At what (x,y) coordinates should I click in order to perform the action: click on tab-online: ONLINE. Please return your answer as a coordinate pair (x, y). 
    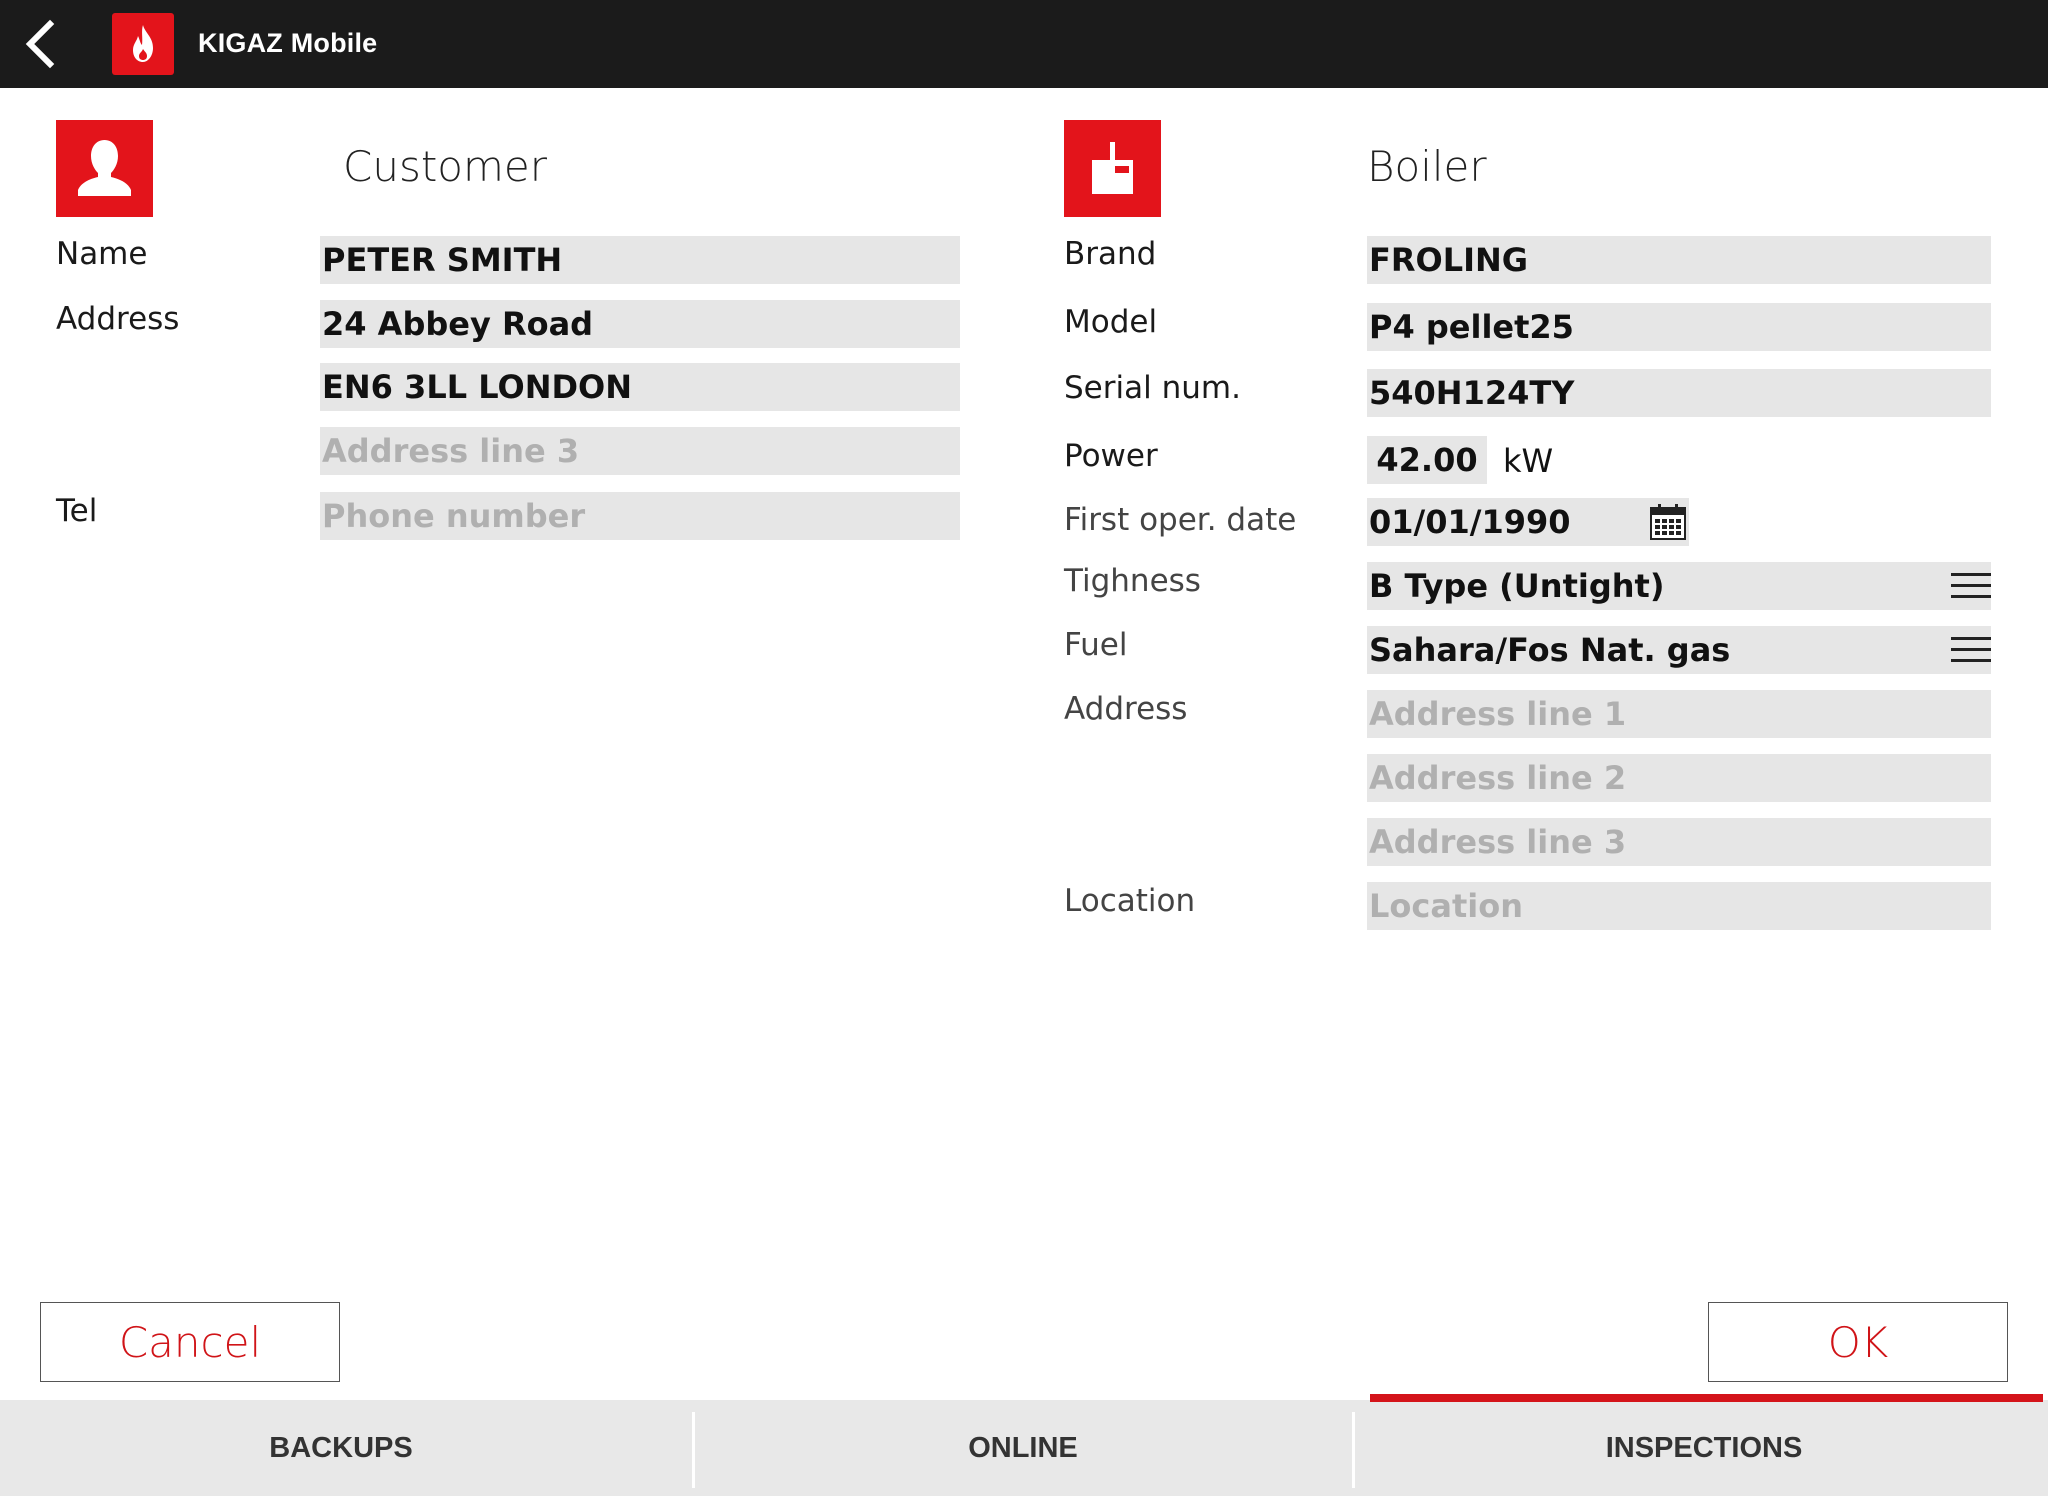
    Looking at the image, I should click on (1023, 1448).